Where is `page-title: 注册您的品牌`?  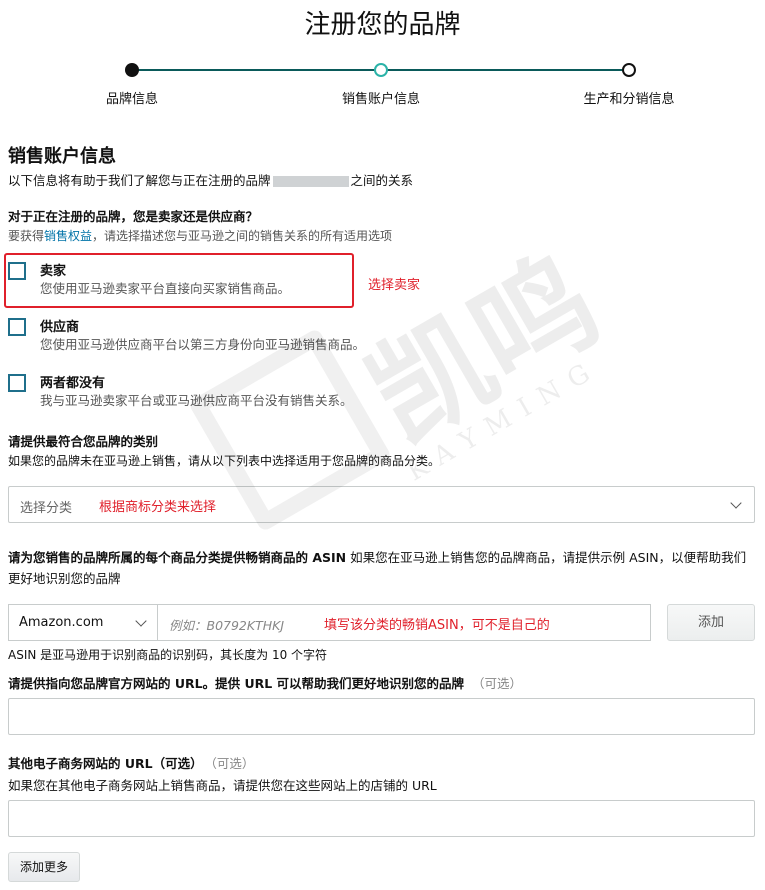
page-title: 注册您的品牌 is located at coordinates (382, 25).